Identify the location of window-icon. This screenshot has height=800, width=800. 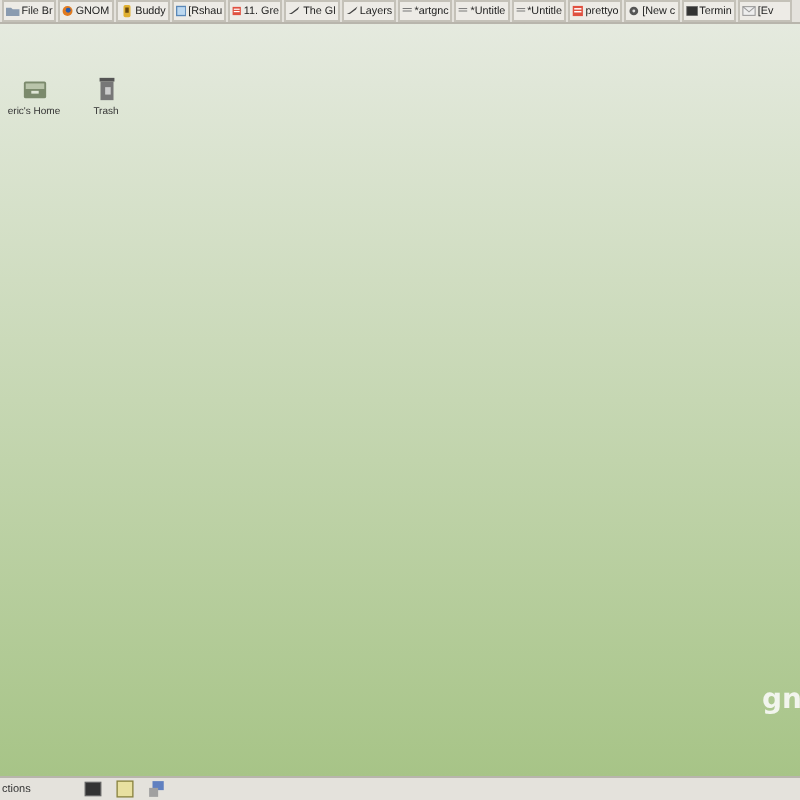
(181, 11).